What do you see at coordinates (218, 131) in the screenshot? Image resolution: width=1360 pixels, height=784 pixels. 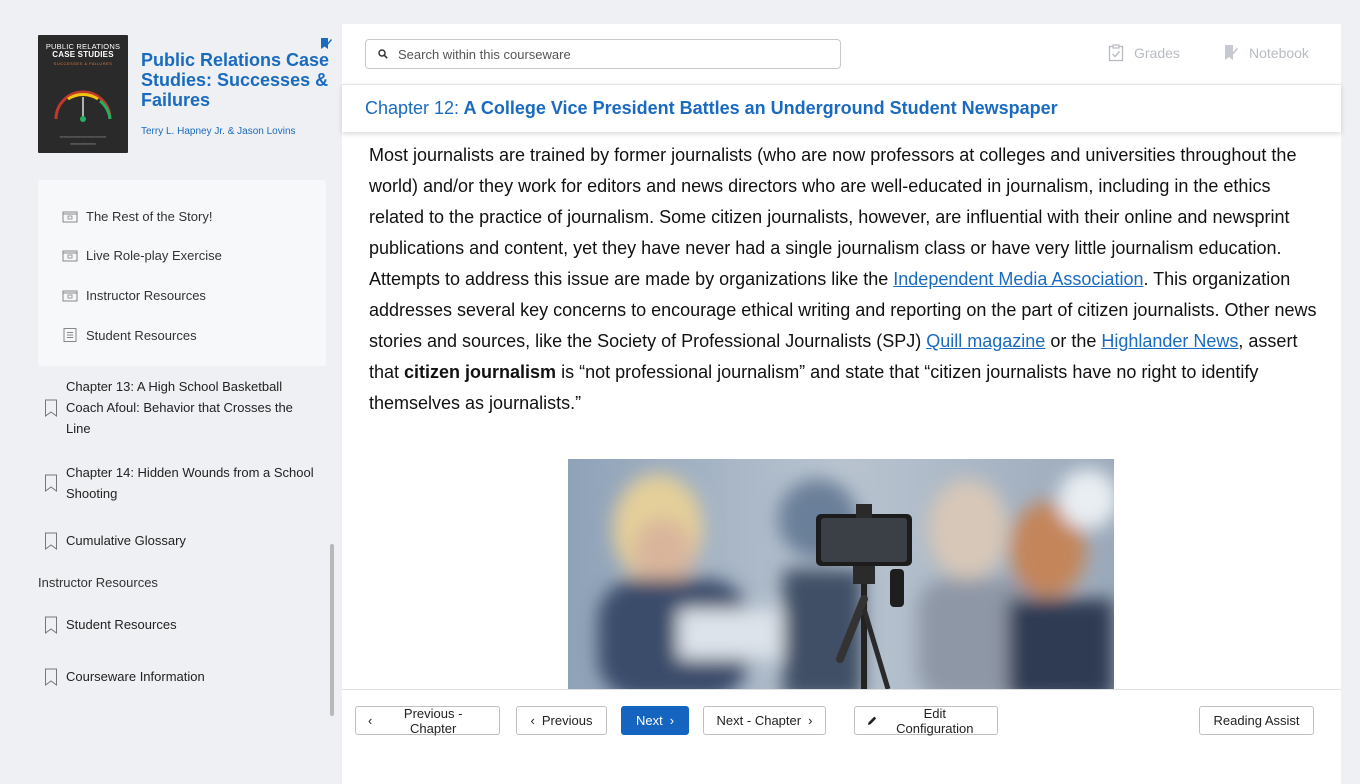 I see `book-authors: Terry L. Hapney Jr. & Jason Lovins` at bounding box center [218, 131].